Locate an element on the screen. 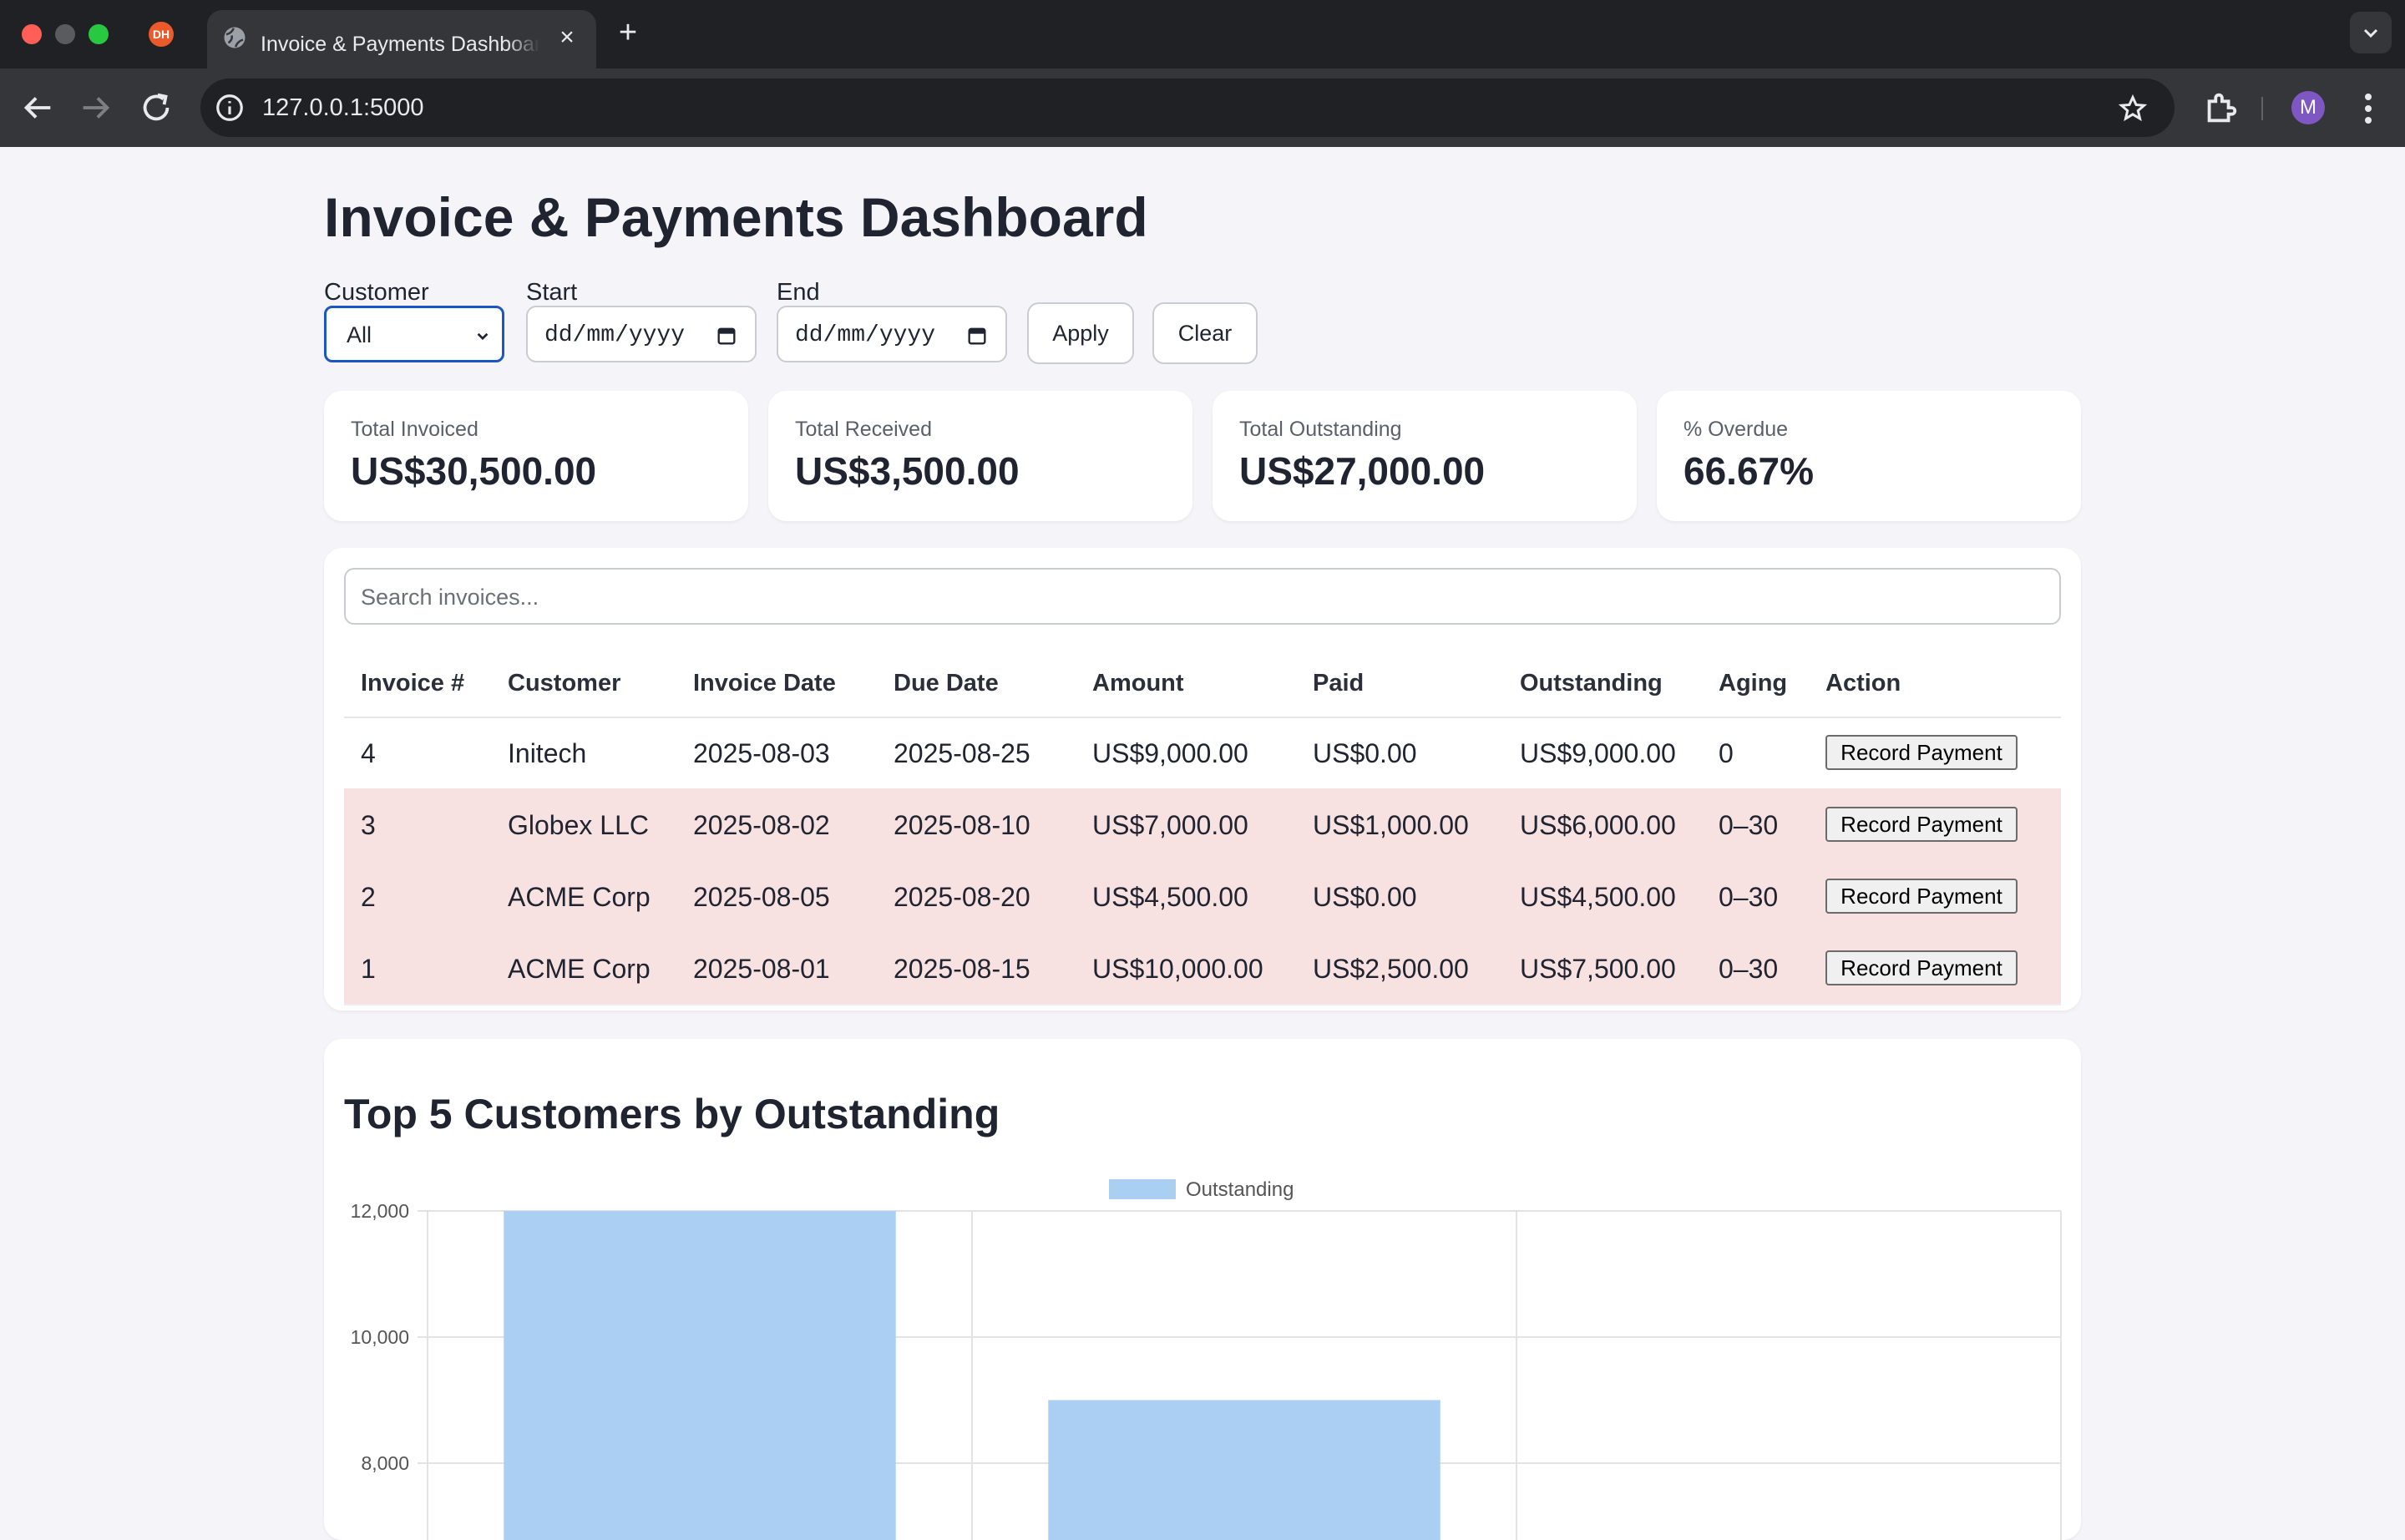 The height and width of the screenshot is (1540, 2405). chart-title: Top 5 Customers by Outstanding is located at coordinates (672, 1114).